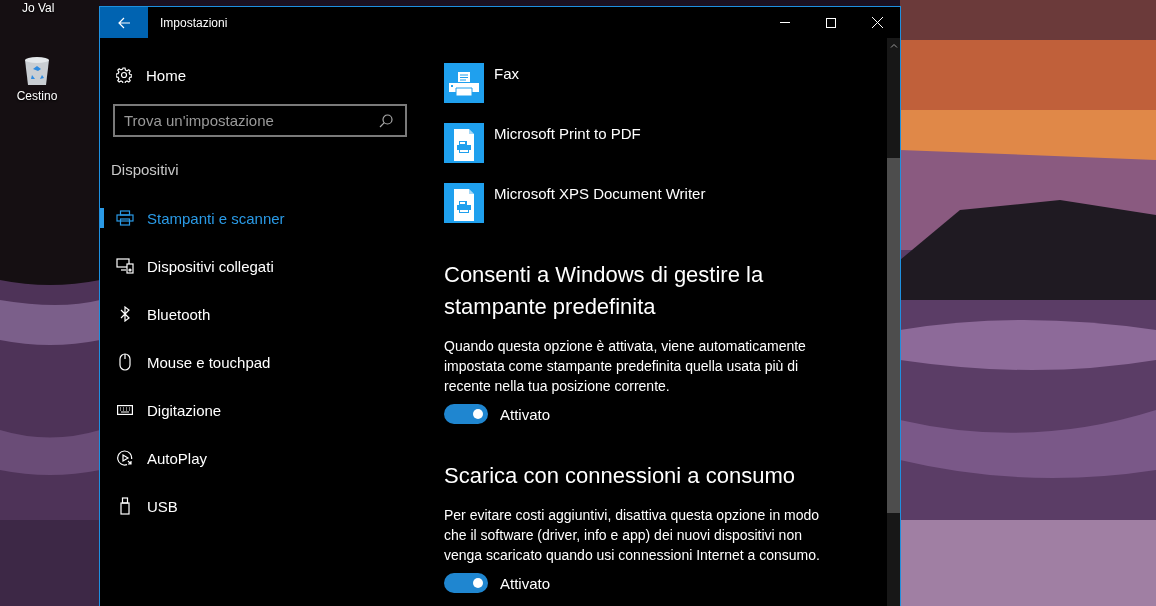 This screenshot has height=606, width=1156. Describe the element at coordinates (37, 96) in the screenshot. I see `desktop-icon-label: Cestino` at that location.